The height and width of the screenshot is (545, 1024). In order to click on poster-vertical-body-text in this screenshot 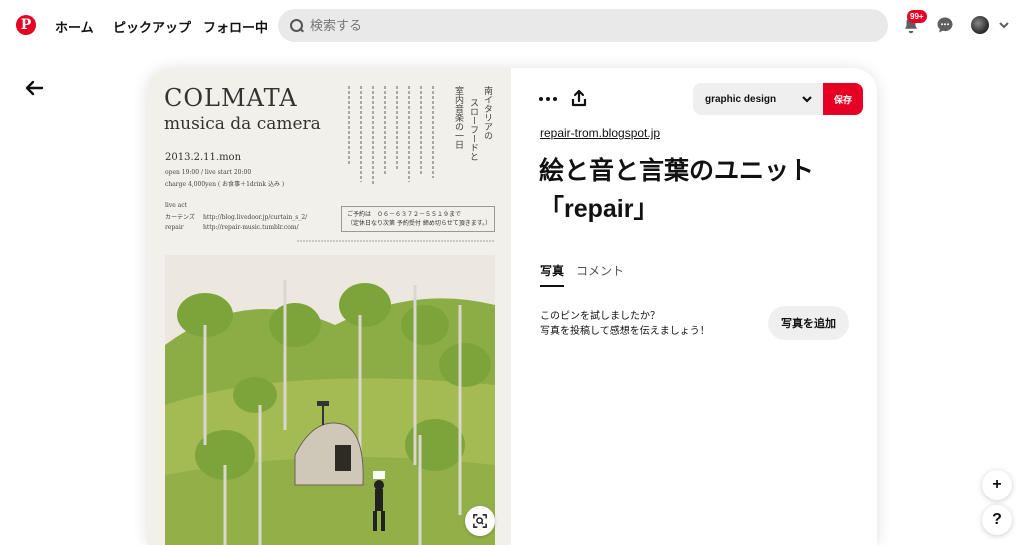, I will do `click(391, 136)`.